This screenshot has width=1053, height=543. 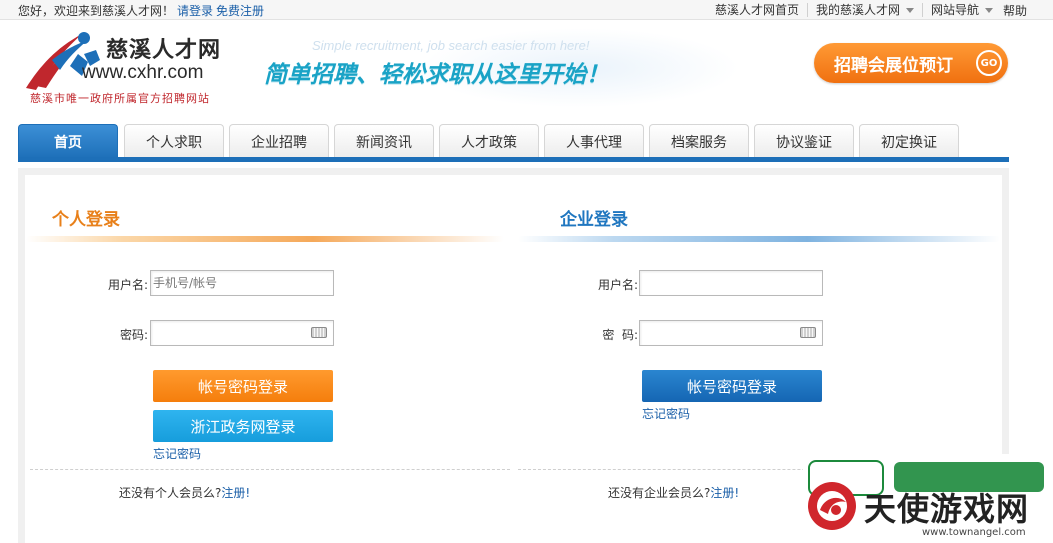 I want to click on personal-password-label: 密码:, so click(x=133, y=335).